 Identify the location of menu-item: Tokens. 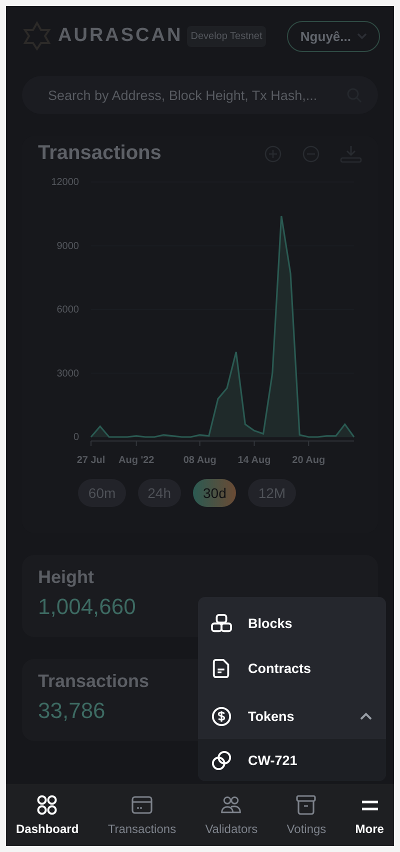
(292, 716).